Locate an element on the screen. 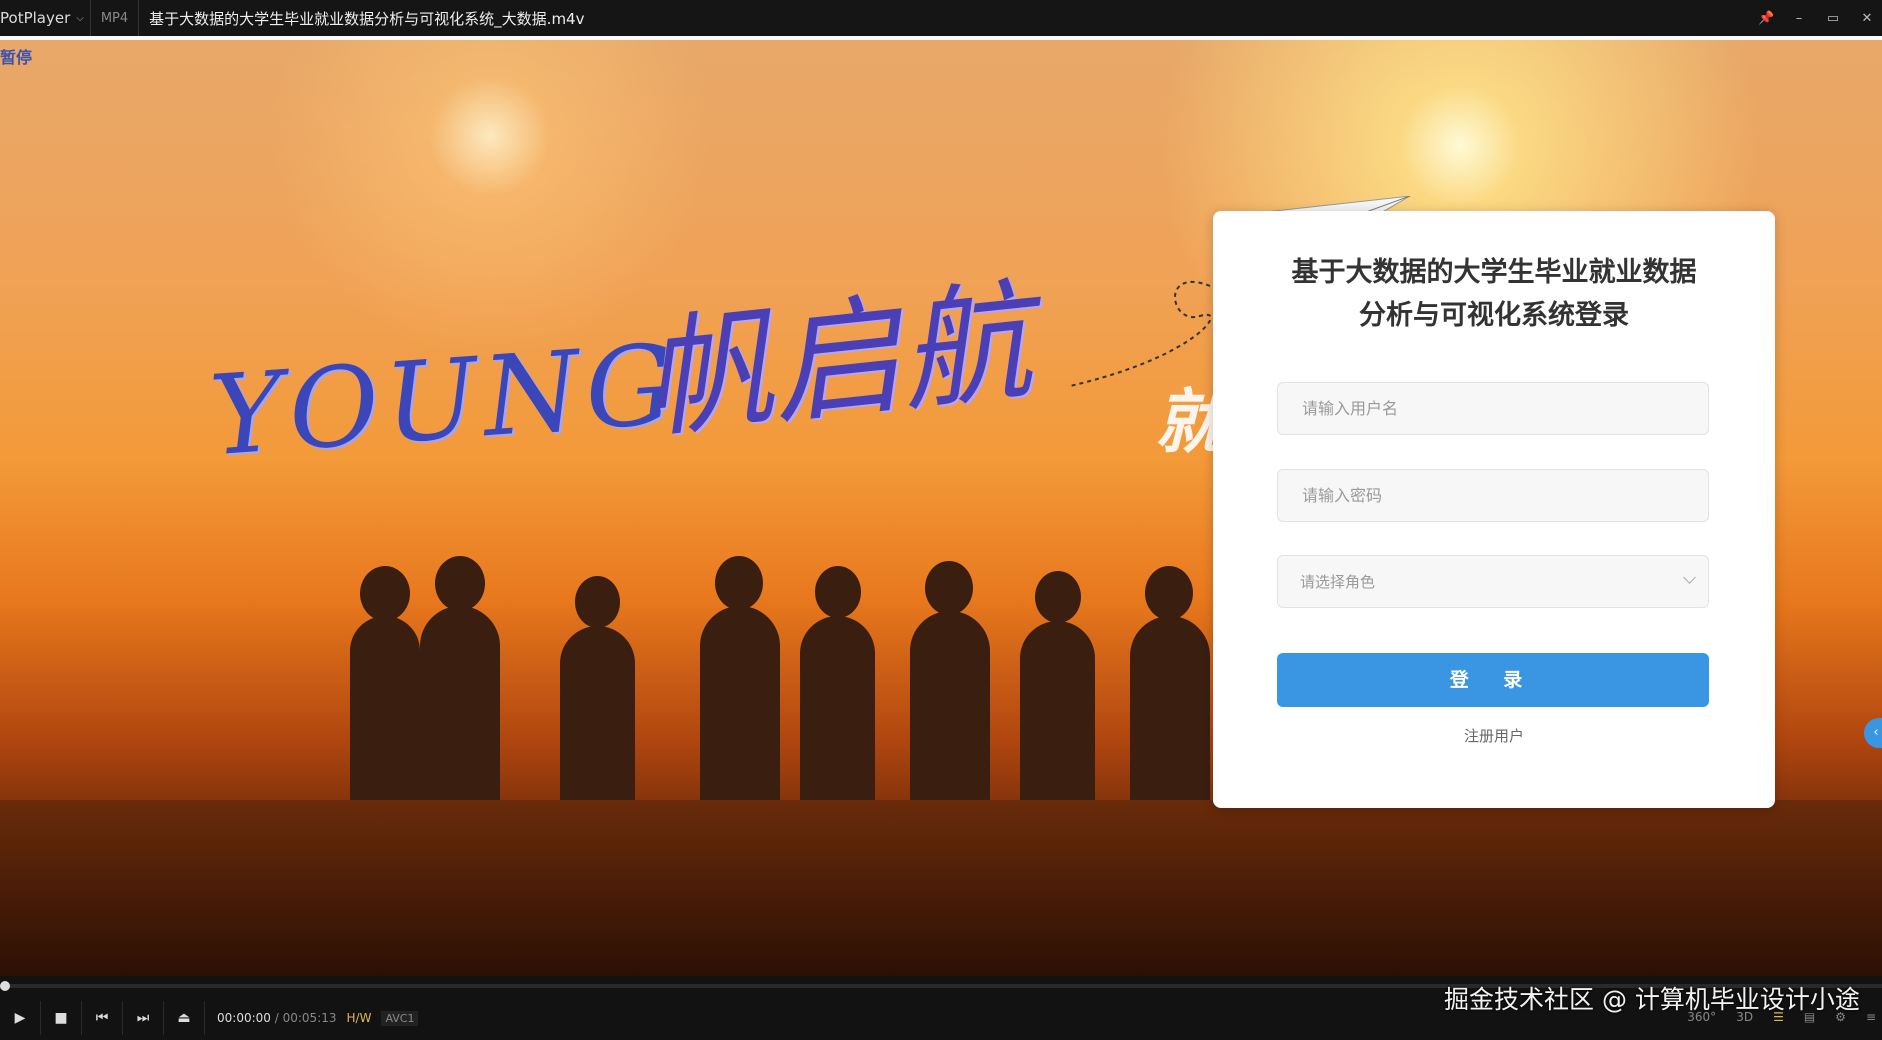 The height and width of the screenshot is (1040, 1882). maximize-icon: ▭ is located at coordinates (1833, 18).